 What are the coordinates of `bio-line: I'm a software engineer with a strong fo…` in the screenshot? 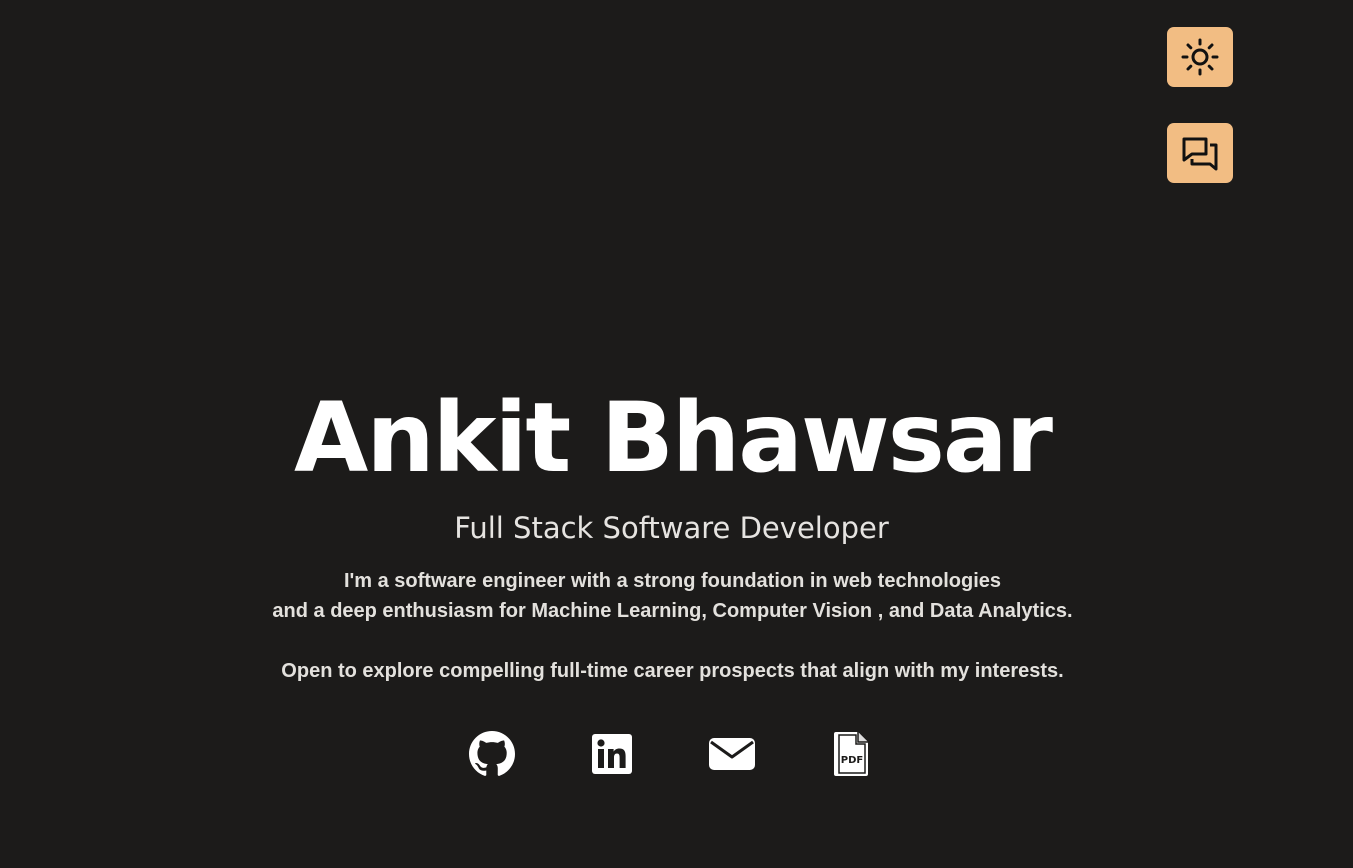 It's located at (672, 581).